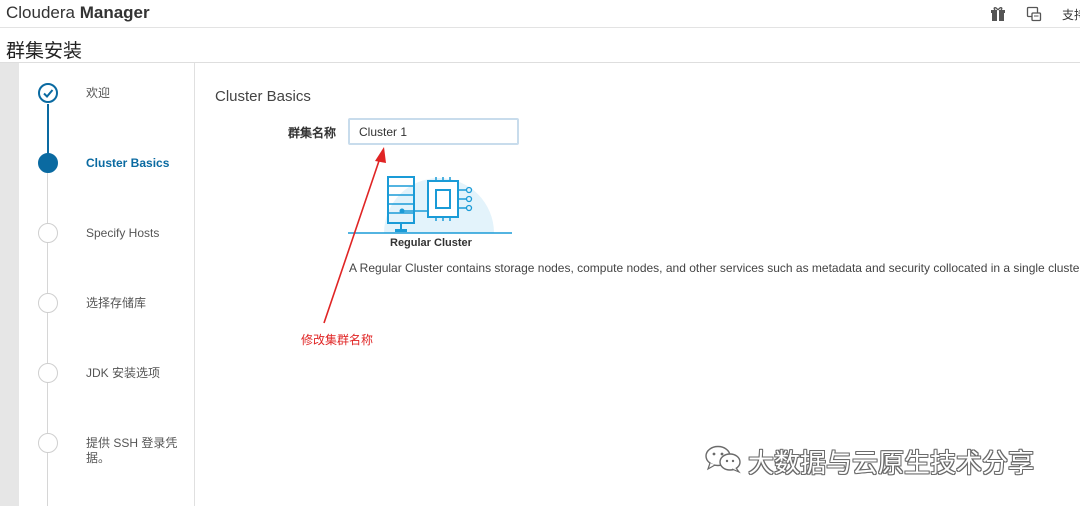 The width and height of the screenshot is (1080, 506). I want to click on brand-text-bold: Manager, so click(114, 12).